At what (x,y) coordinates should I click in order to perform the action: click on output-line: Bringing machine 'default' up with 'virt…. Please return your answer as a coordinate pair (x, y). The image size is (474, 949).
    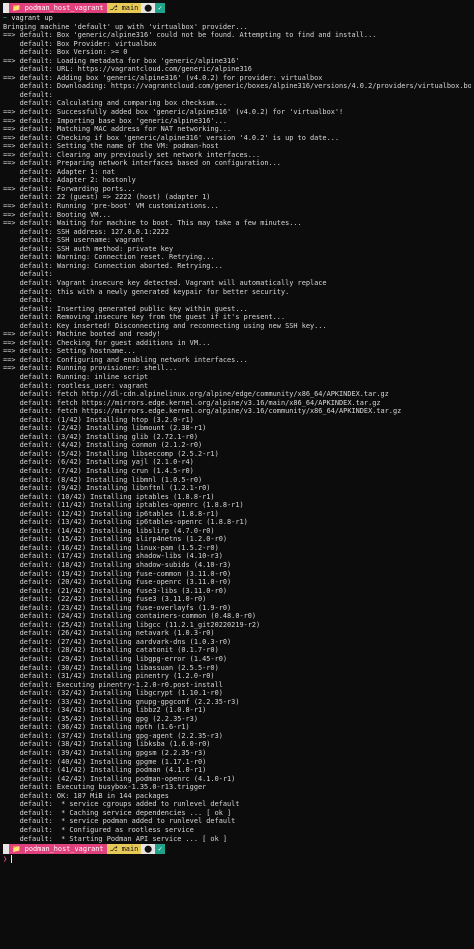
    Looking at the image, I should click on (125, 26).